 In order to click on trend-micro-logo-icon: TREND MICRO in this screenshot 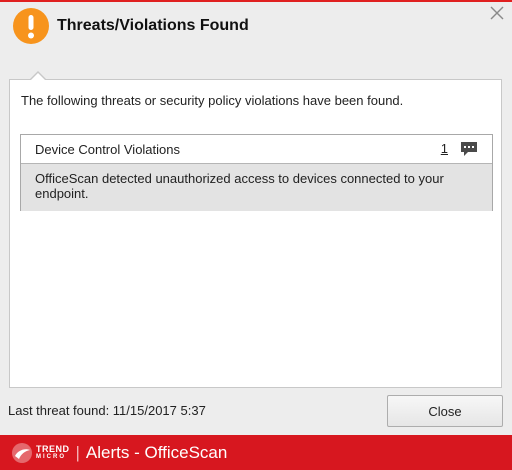, I will do `click(40, 453)`.